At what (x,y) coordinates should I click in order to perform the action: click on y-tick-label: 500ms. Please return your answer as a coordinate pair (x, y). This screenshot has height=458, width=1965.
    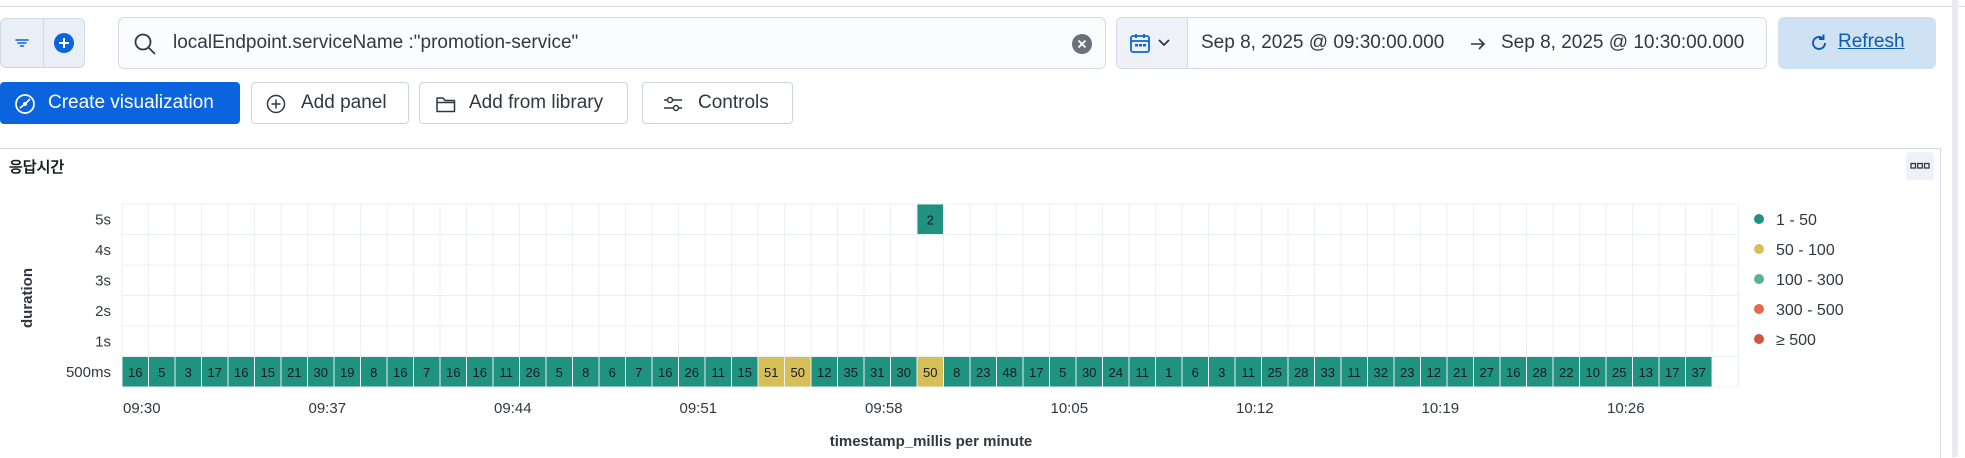
    Looking at the image, I should click on (88, 372).